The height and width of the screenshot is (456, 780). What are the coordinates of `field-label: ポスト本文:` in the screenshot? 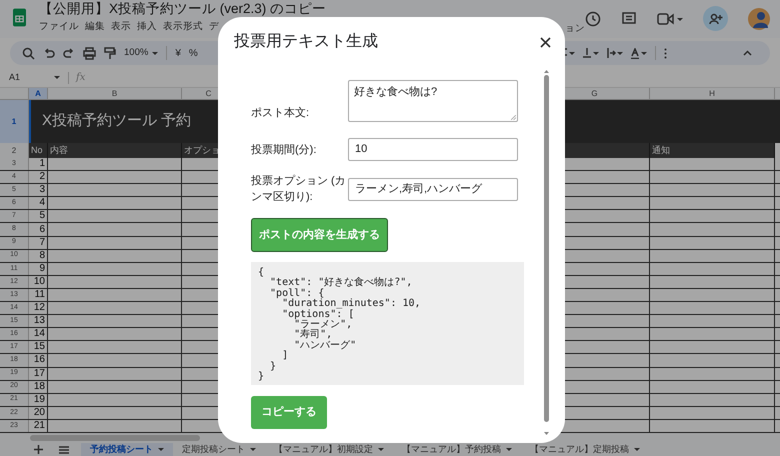 It's located at (280, 113).